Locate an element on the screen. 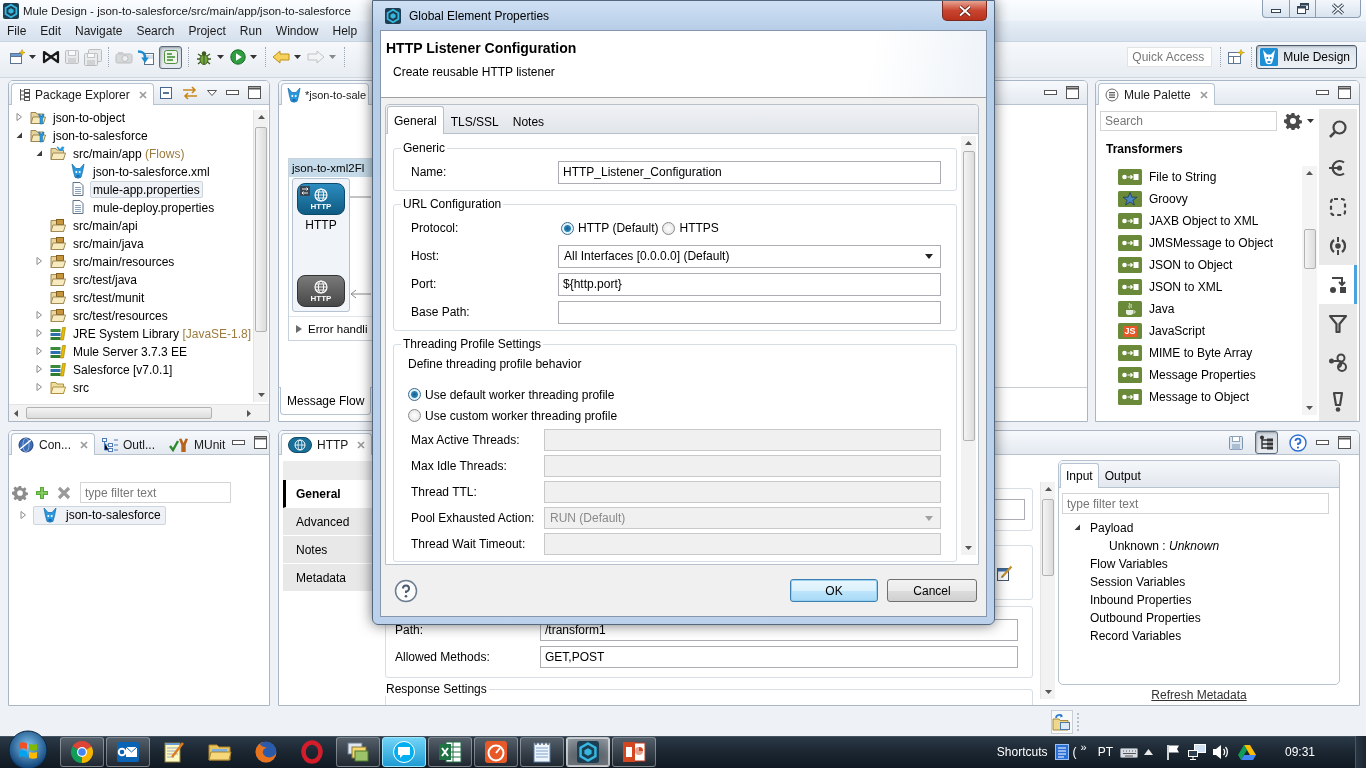 This screenshot has height=768, width=1366. tree-item: src/test/munit is located at coordinates (109, 297).